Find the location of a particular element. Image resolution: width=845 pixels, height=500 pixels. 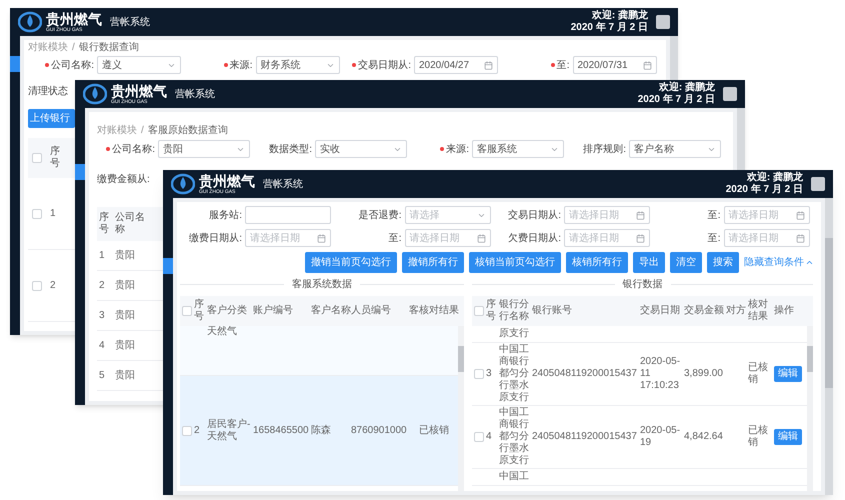

table-cell-text: 4 is located at coordinates (102, 346).